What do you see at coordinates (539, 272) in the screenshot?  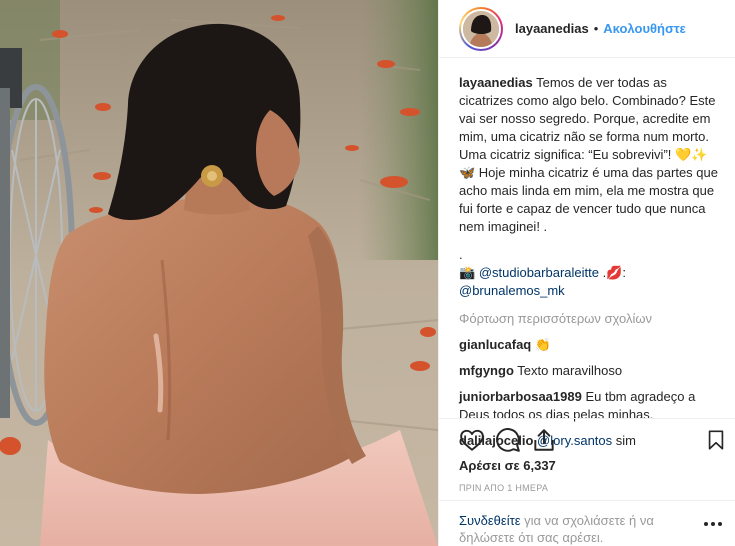 I see `mention-studio: @studiobarbaraleitte` at bounding box center [539, 272].